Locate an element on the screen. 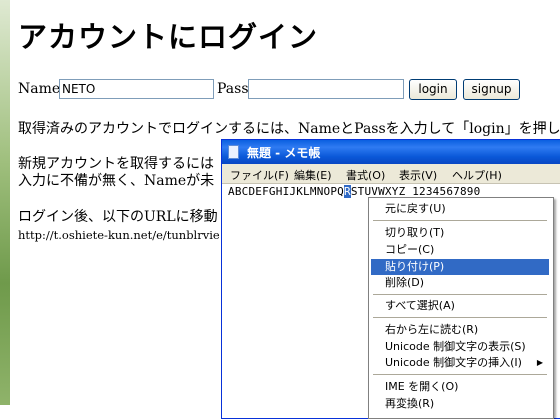 Image resolution: width=560 pixels, height=419 pixels. redirect-url: http://t.oshiete-kun.net/e/tunblrvie is located at coordinates (119, 235).